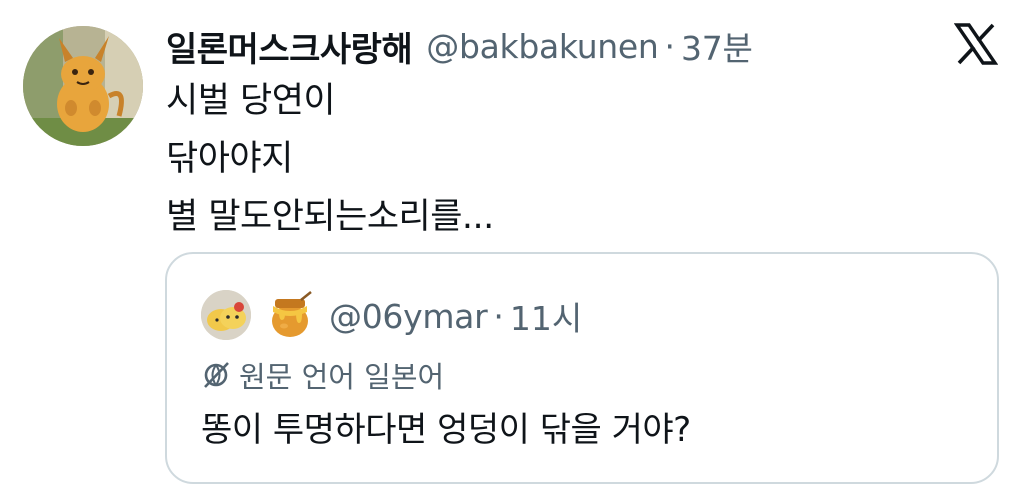 This screenshot has height=492, width=1024. What do you see at coordinates (342, 377) in the screenshot?
I see `translation-notice-text: 원문 언어 일본어` at bounding box center [342, 377].